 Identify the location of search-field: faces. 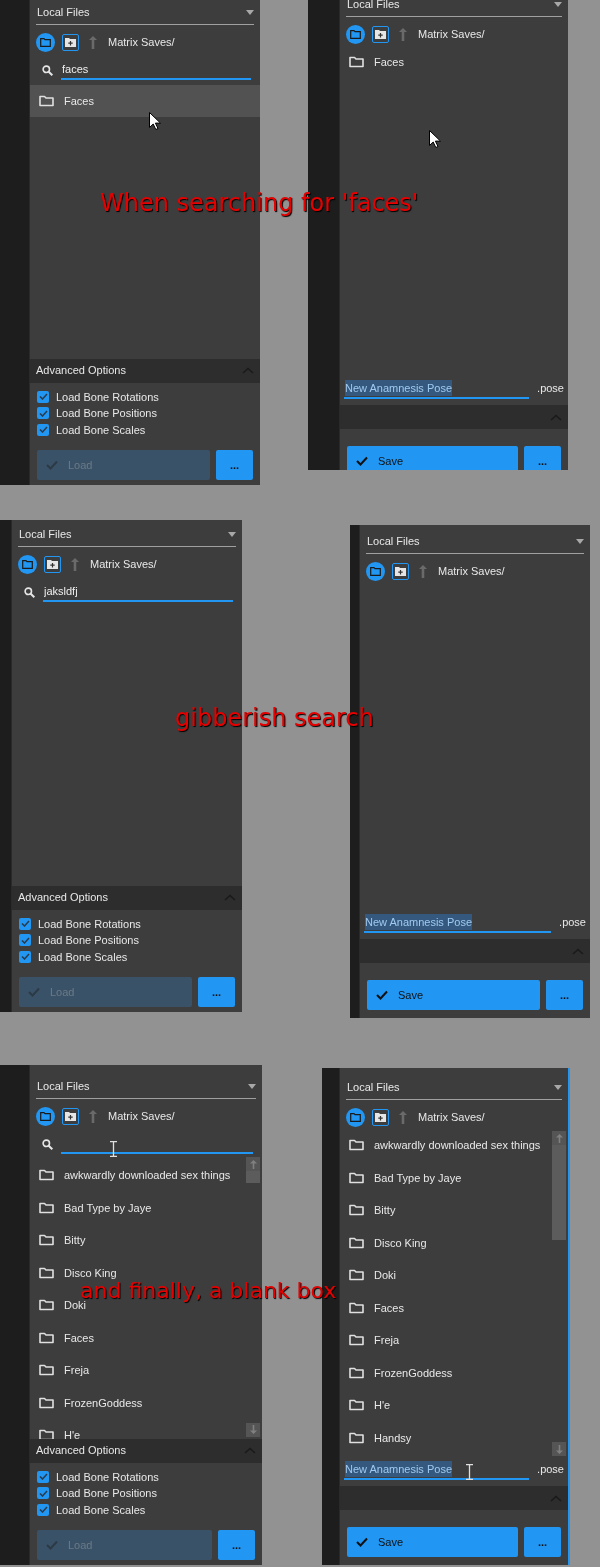
(156, 70).